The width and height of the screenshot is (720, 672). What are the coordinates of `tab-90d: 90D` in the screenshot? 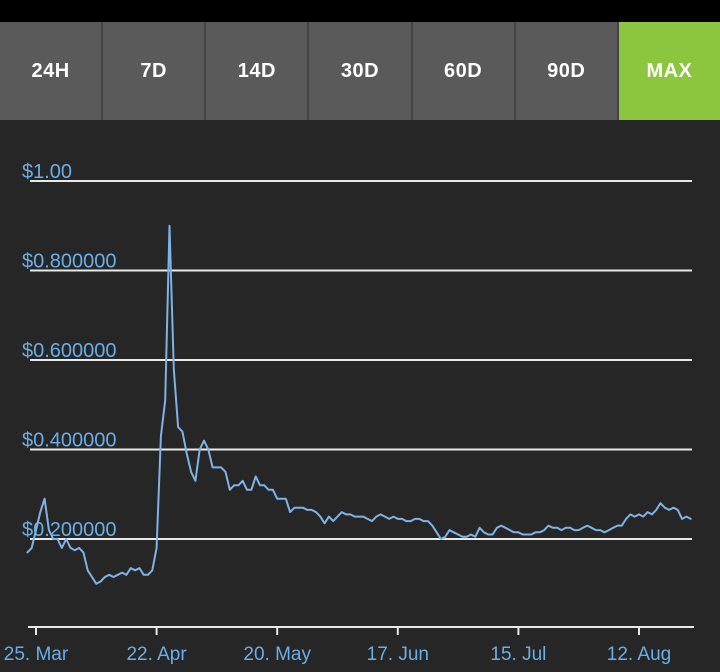 It's located at (567, 71).